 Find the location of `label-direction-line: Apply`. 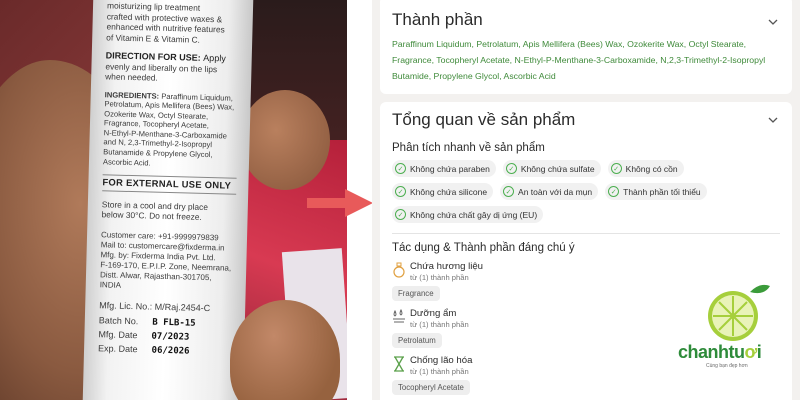

label-direction-line: Apply is located at coordinates (214, 58).